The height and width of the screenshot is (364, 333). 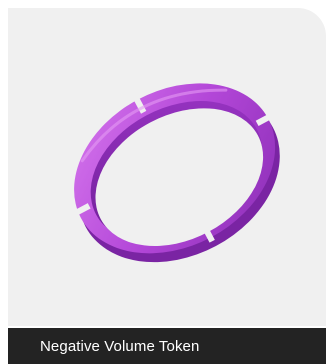 I want to click on product-title: Negative Volume Token, so click(x=119, y=346).